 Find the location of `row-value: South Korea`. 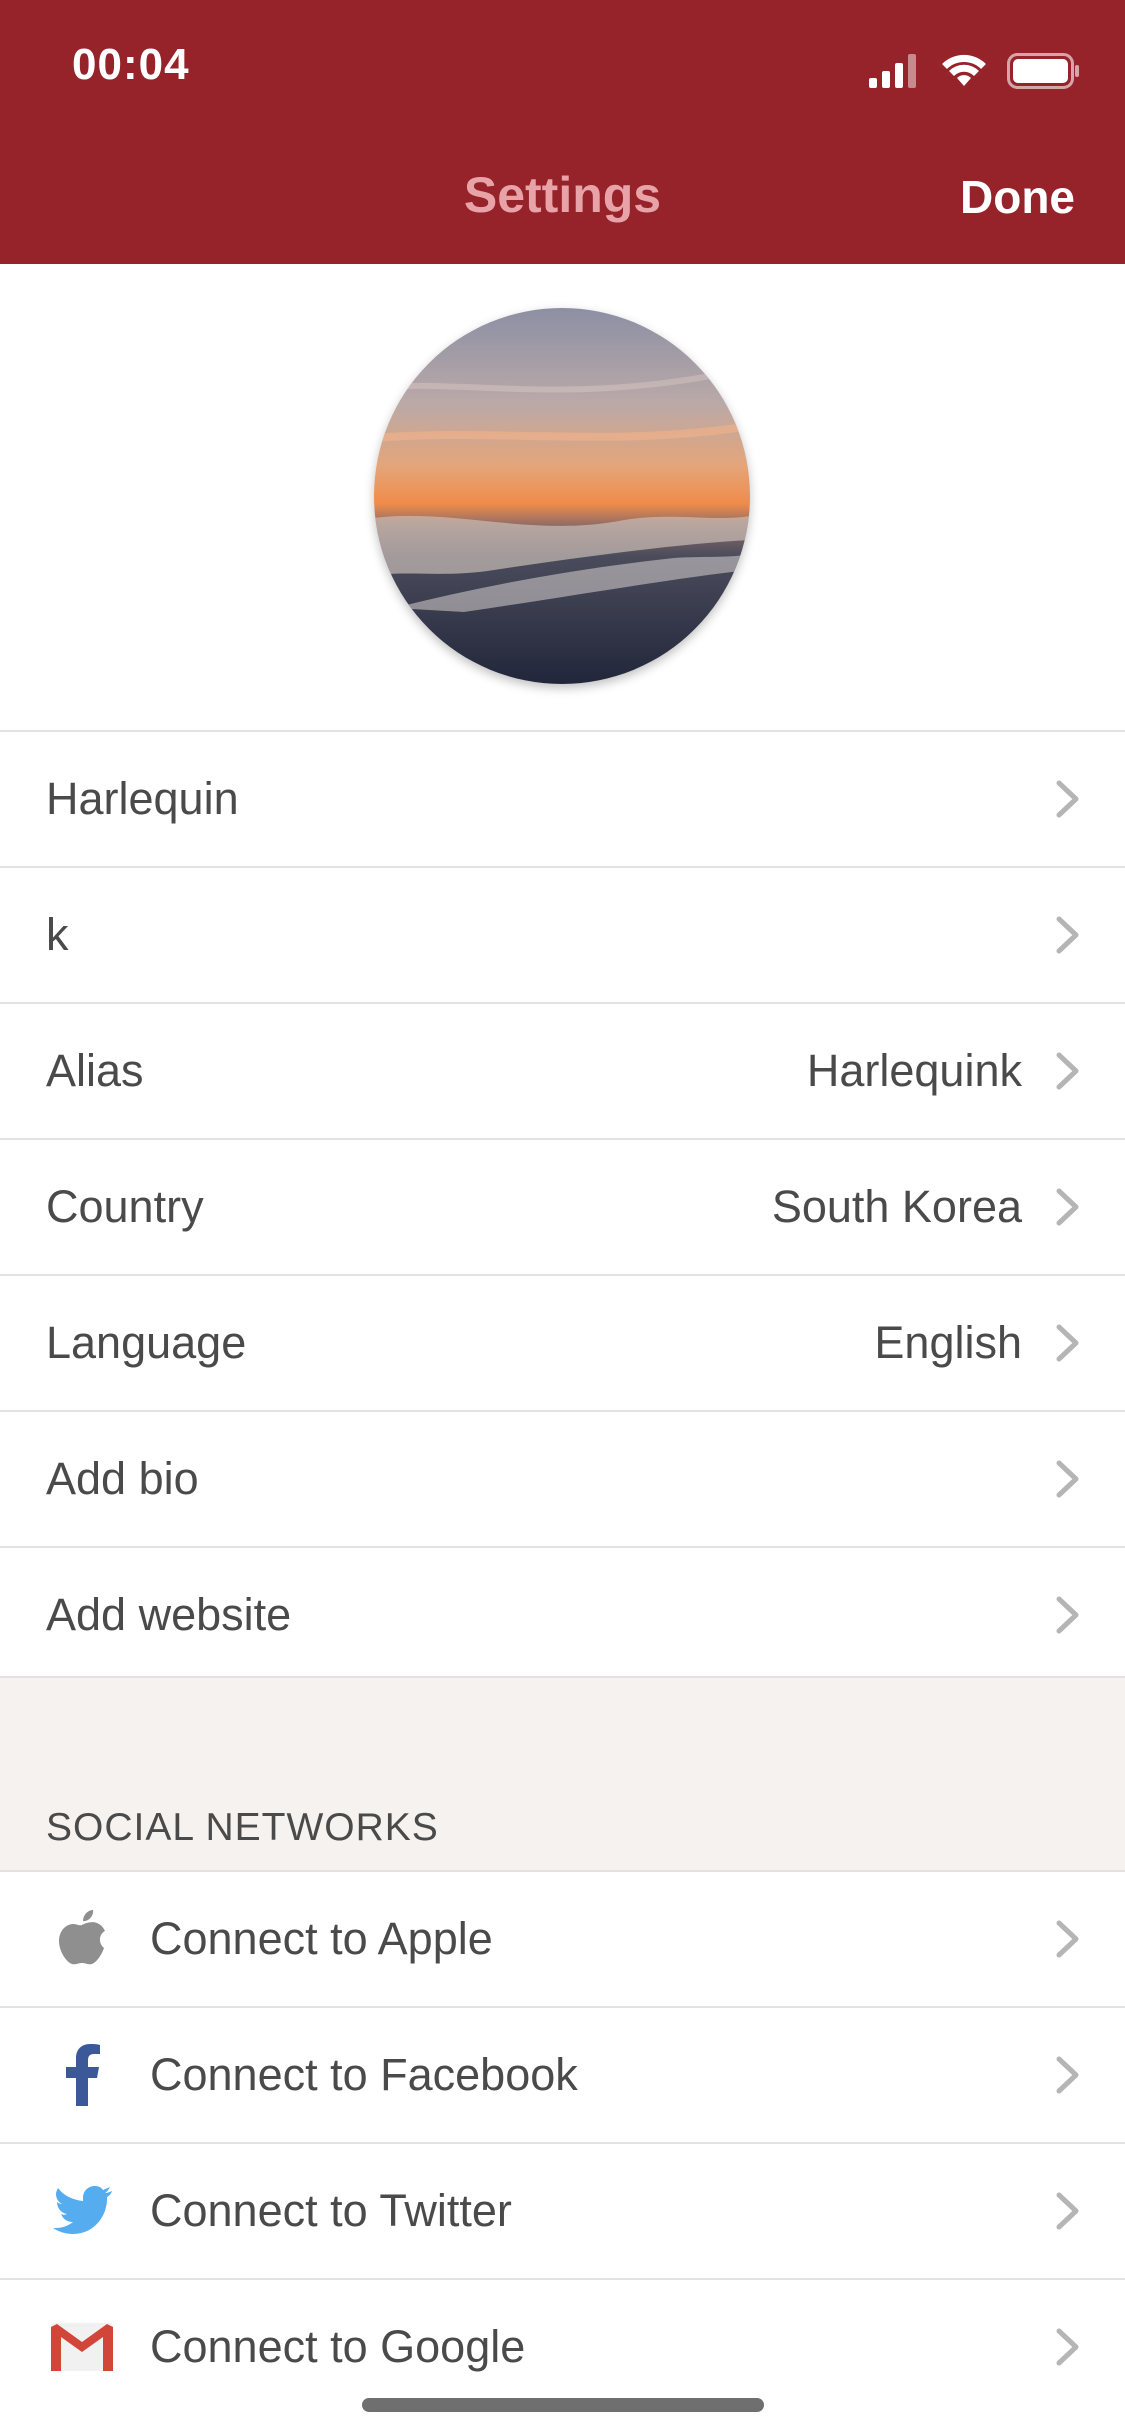

row-value: South Korea is located at coordinates (896, 1206).